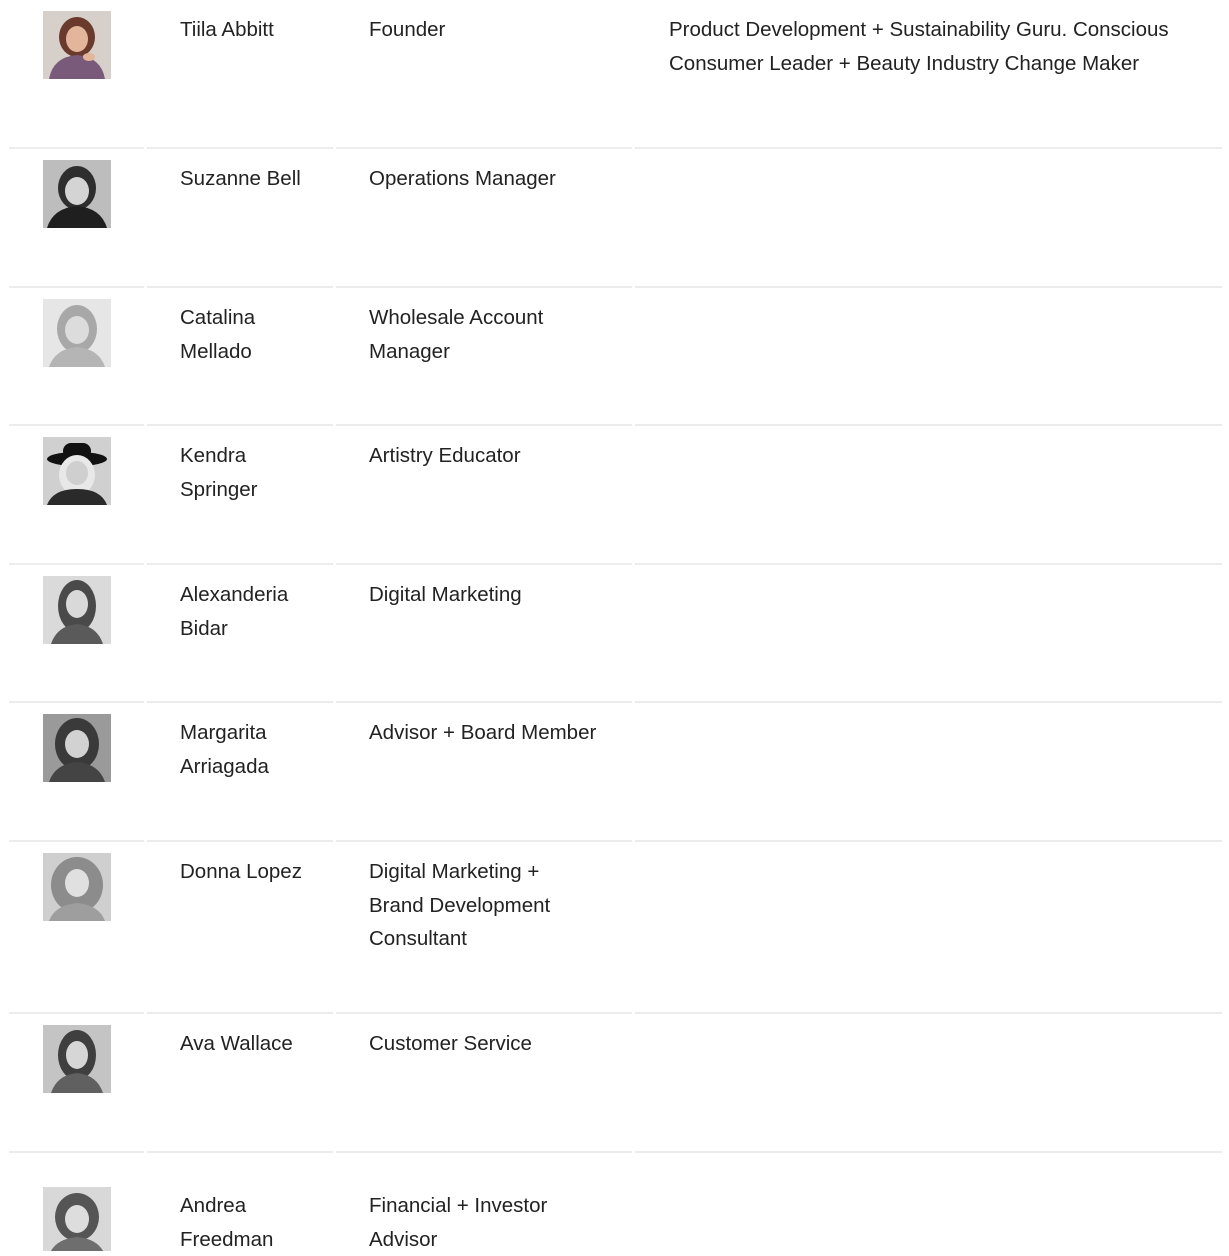 The width and height of the screenshot is (1229, 1256). I want to click on member-role: Advisor + Board Member, so click(483, 732).